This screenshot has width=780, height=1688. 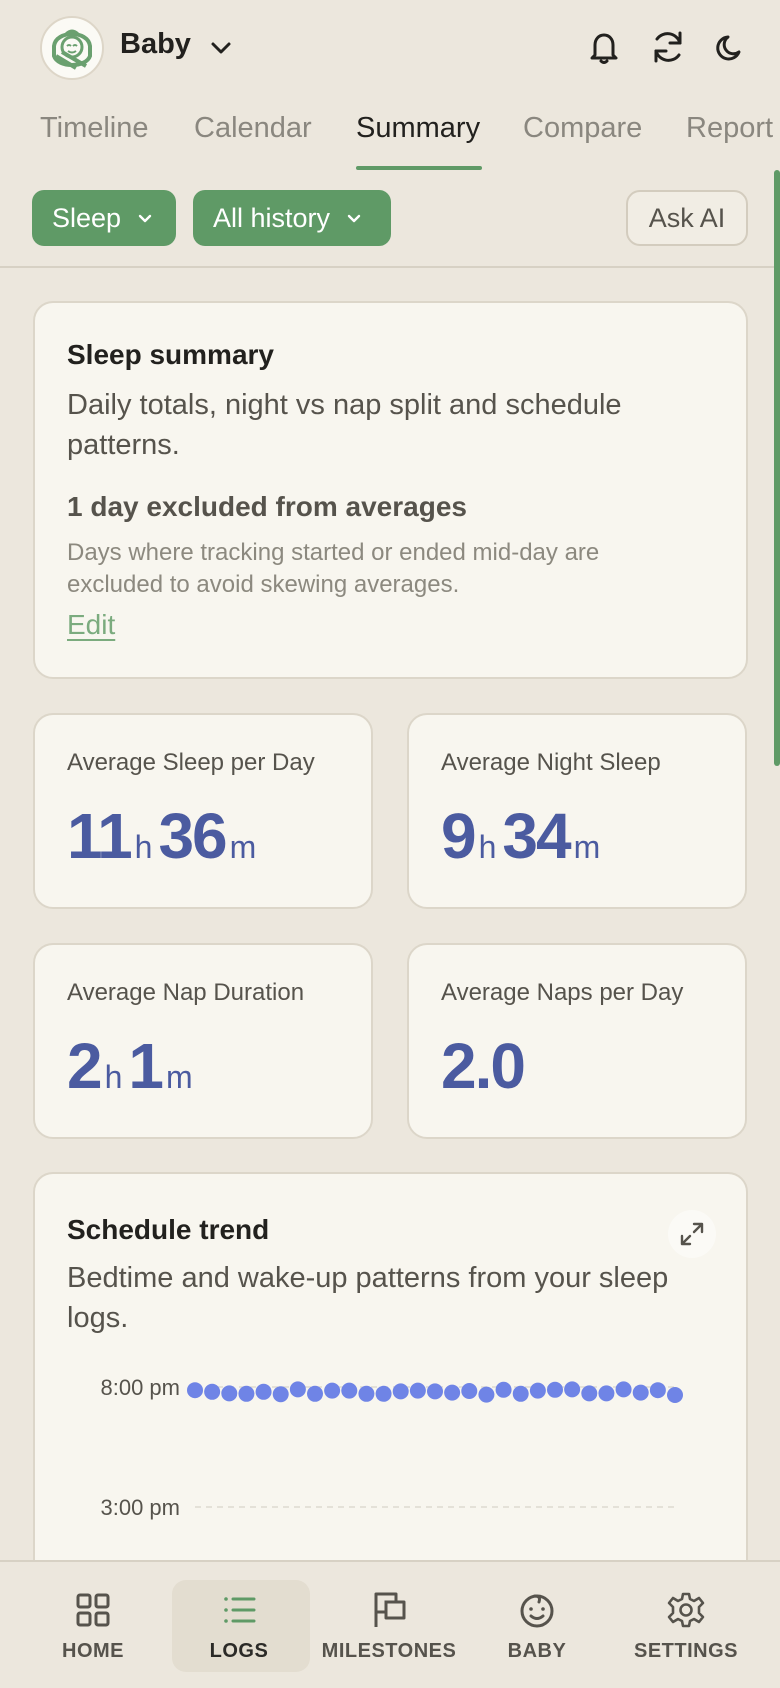 I want to click on edit-exclusions-link: Edit, so click(x=91, y=625).